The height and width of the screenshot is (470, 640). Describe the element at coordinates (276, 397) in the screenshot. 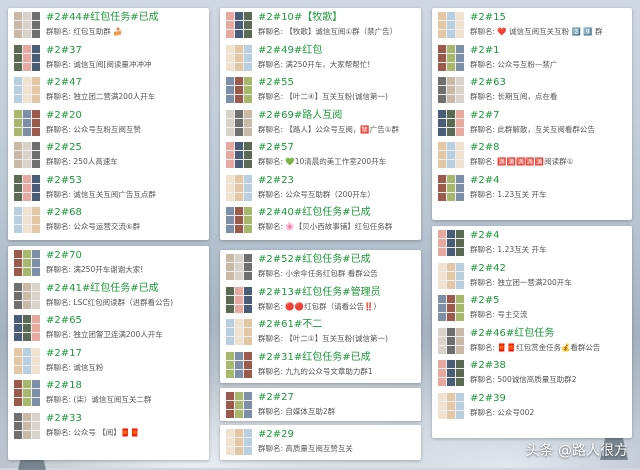

I see `group-tag-title: #2#27` at that location.